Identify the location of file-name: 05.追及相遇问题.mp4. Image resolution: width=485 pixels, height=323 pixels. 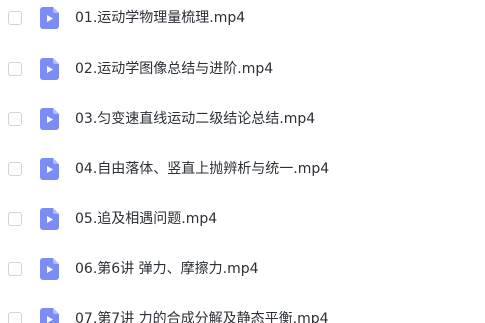
(146, 219).